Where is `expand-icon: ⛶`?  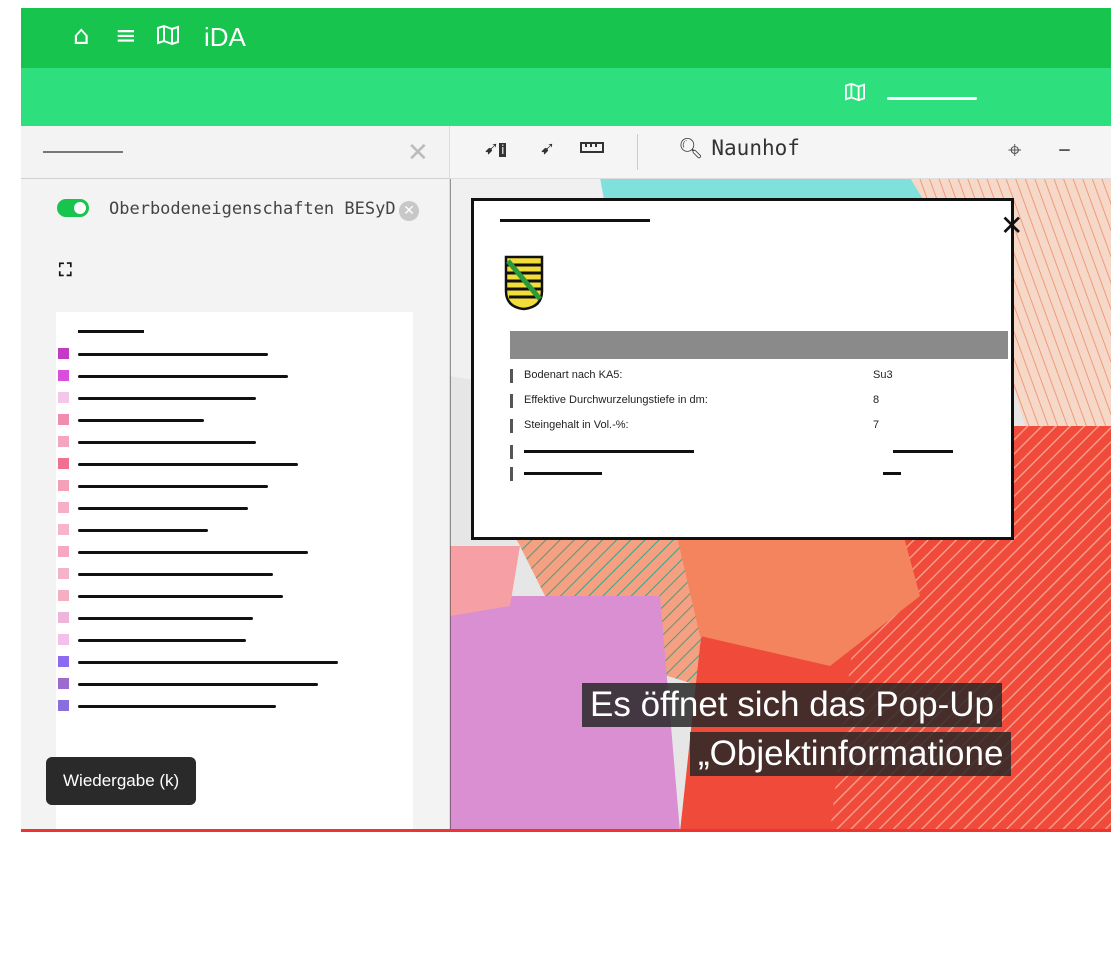 expand-icon: ⛶ is located at coordinates (65, 270).